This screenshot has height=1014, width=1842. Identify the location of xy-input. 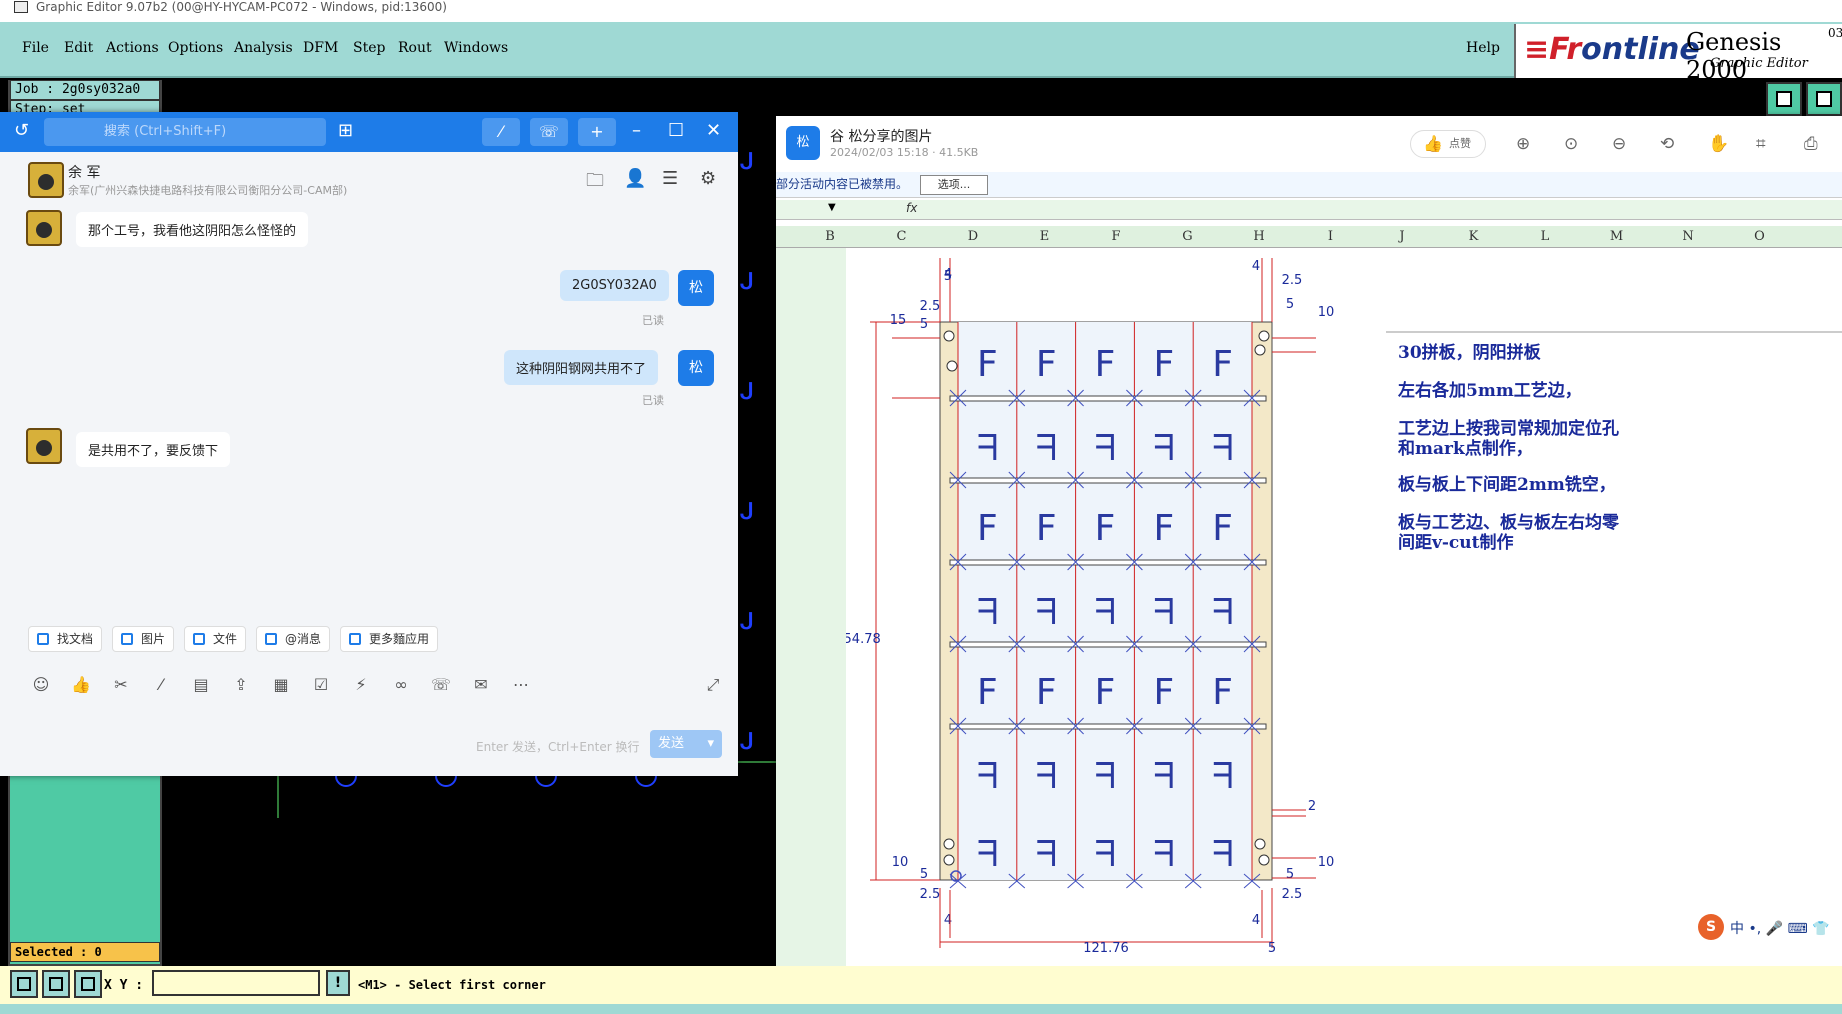
(236, 983).